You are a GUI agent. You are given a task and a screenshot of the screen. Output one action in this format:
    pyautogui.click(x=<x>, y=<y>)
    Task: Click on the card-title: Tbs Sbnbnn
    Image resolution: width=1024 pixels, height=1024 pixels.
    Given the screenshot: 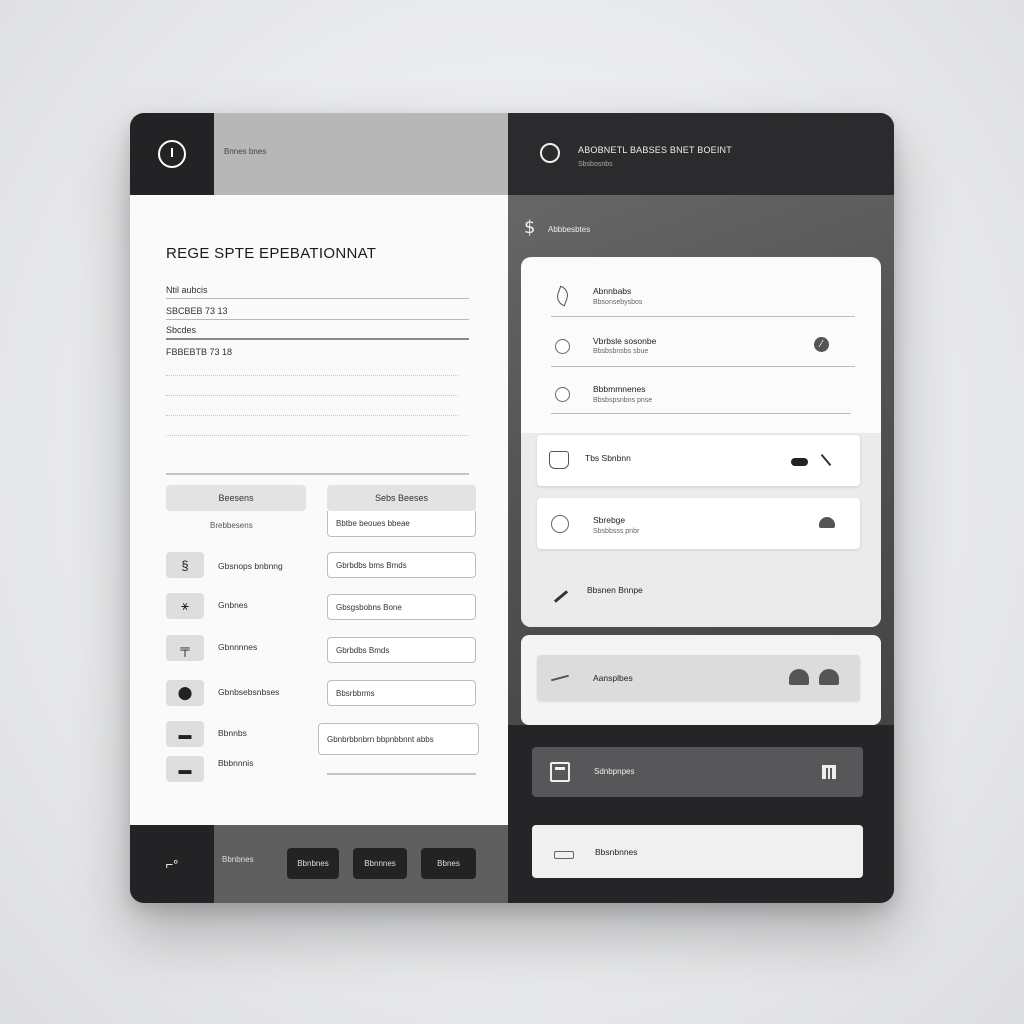 What is the action you would take?
    pyautogui.click(x=608, y=458)
    